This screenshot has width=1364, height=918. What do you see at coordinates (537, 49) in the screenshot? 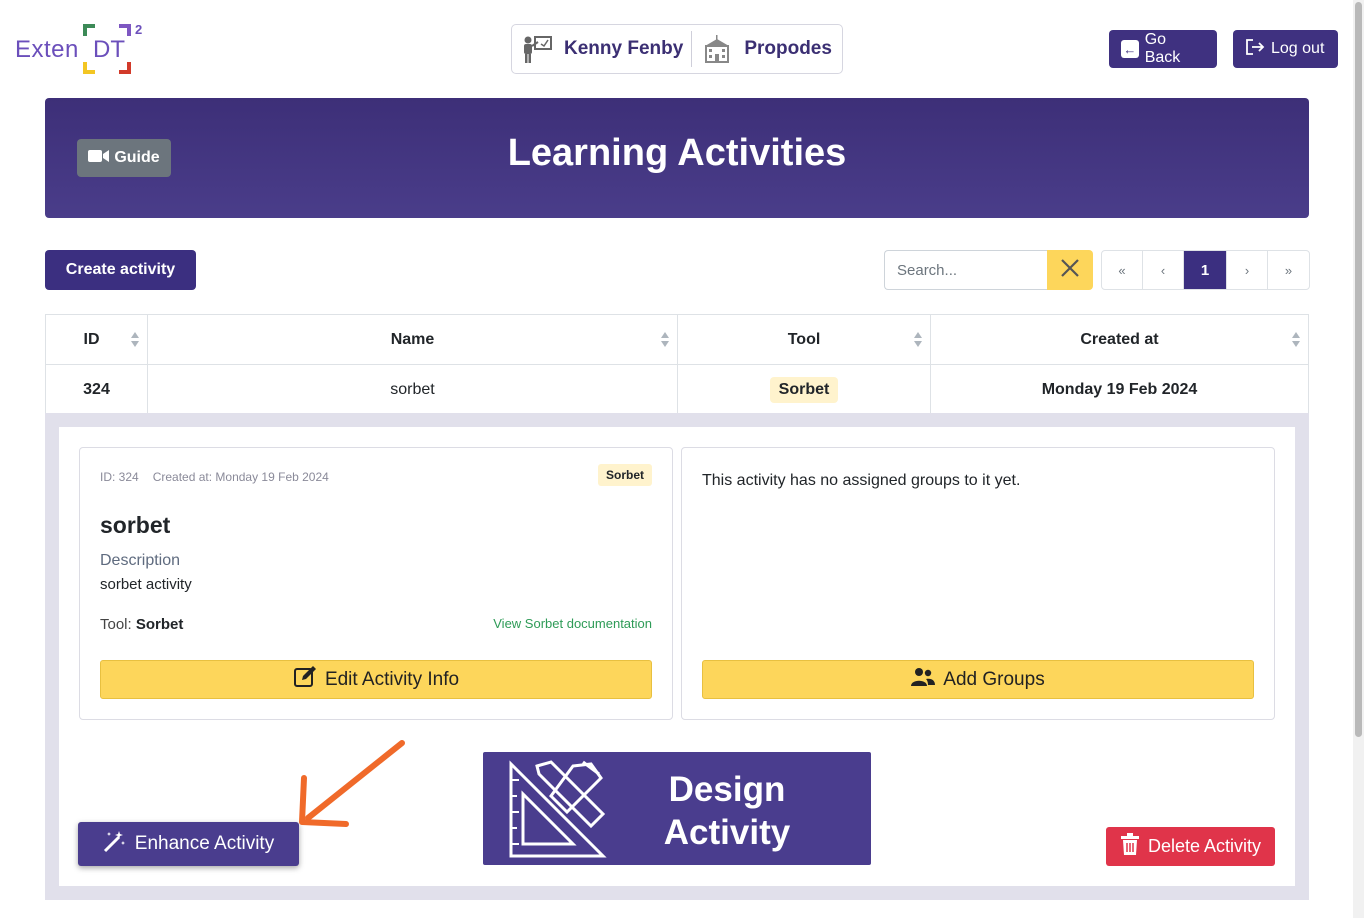
I see `teacher-icon` at bounding box center [537, 49].